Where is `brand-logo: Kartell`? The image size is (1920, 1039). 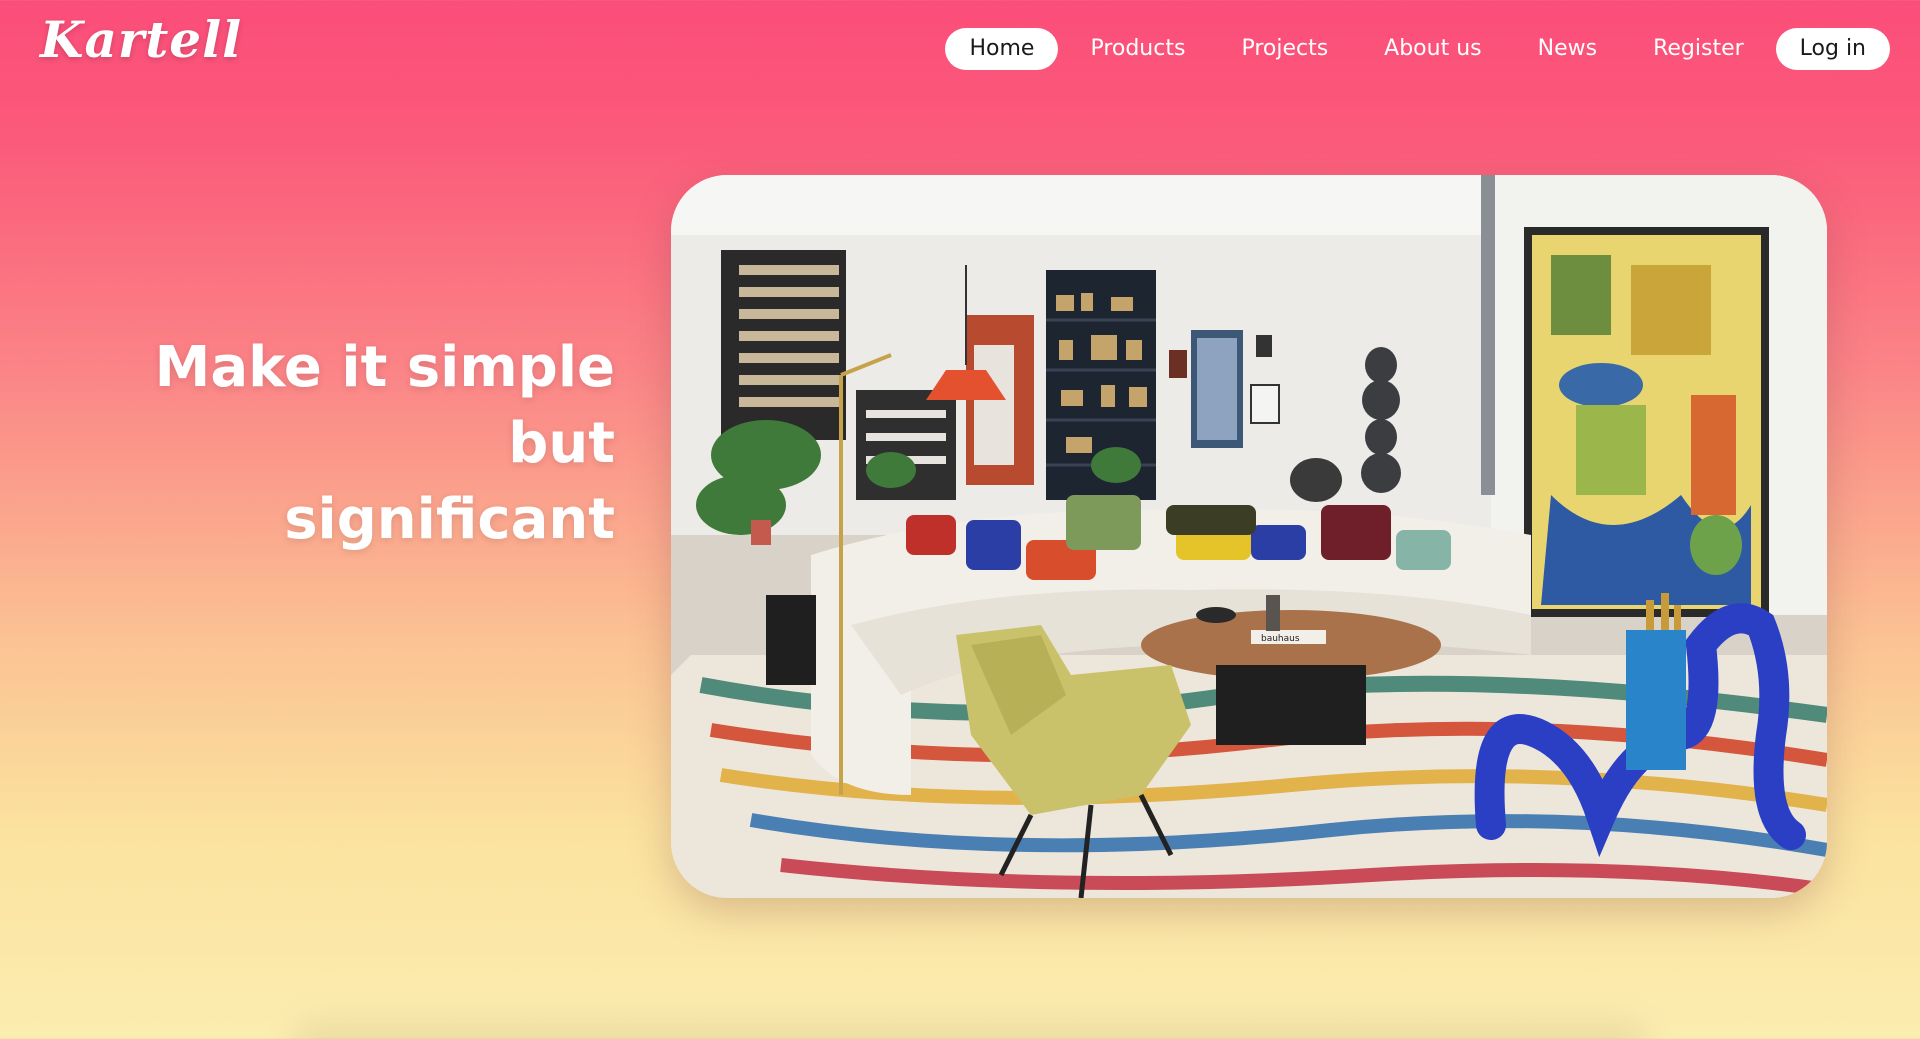 brand-logo: Kartell is located at coordinates (141, 39).